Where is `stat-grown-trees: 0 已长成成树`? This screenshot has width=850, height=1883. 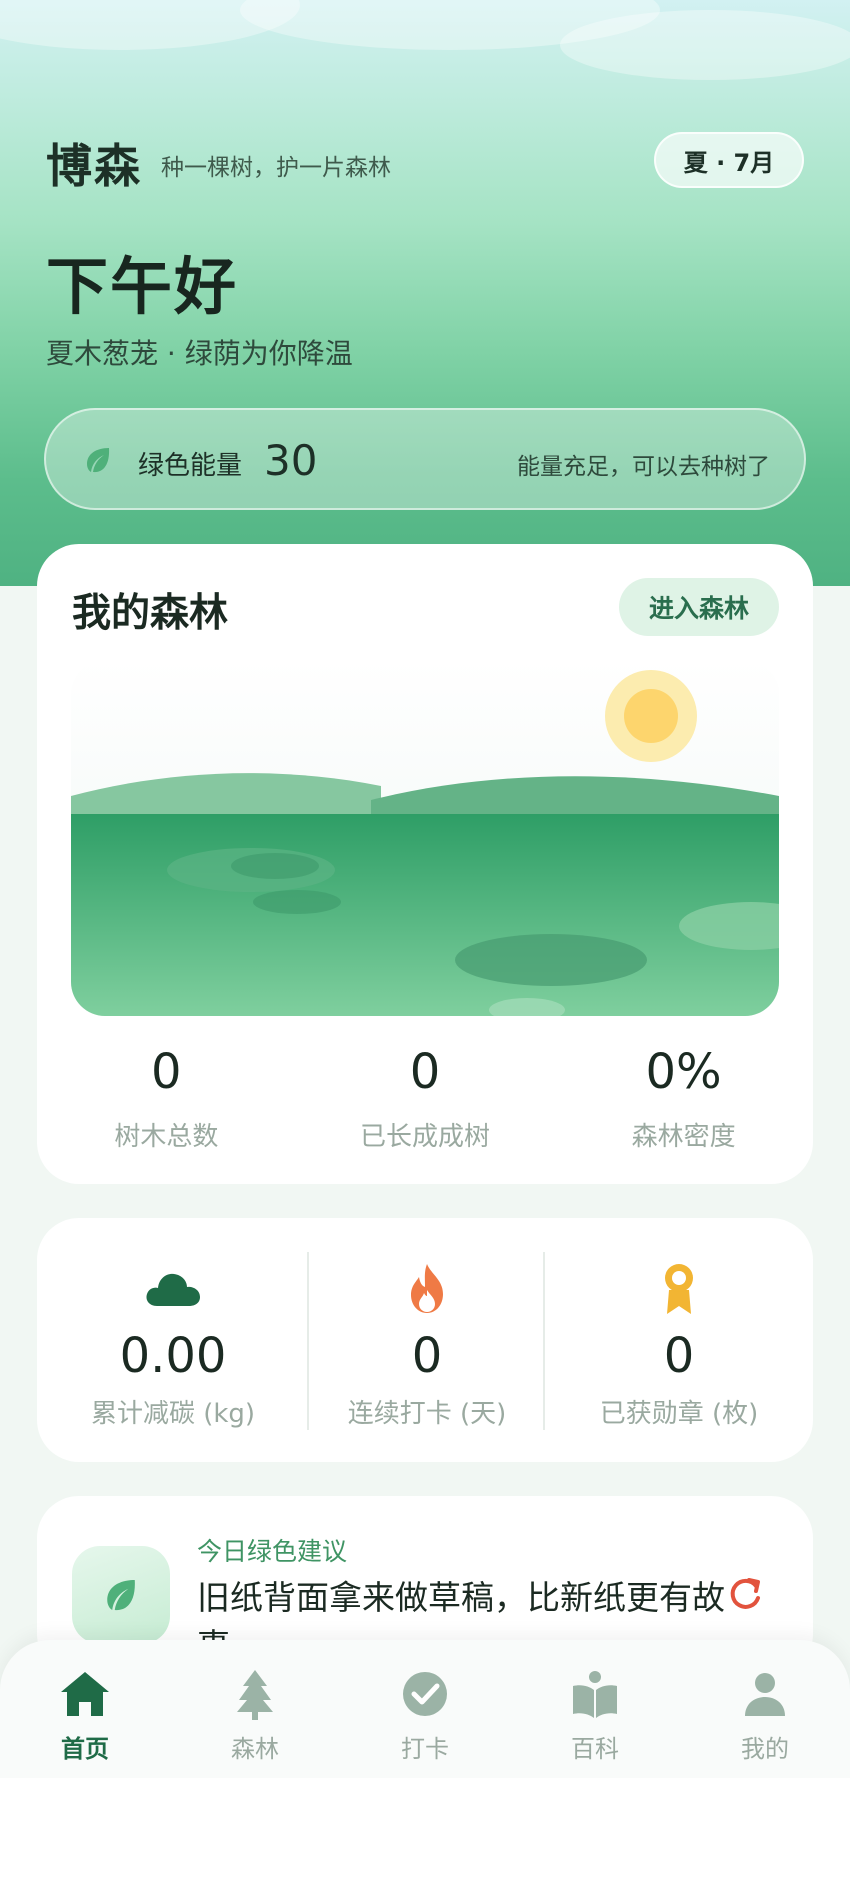 stat-grown-trees: 0 已长成成树 is located at coordinates (425, 1098).